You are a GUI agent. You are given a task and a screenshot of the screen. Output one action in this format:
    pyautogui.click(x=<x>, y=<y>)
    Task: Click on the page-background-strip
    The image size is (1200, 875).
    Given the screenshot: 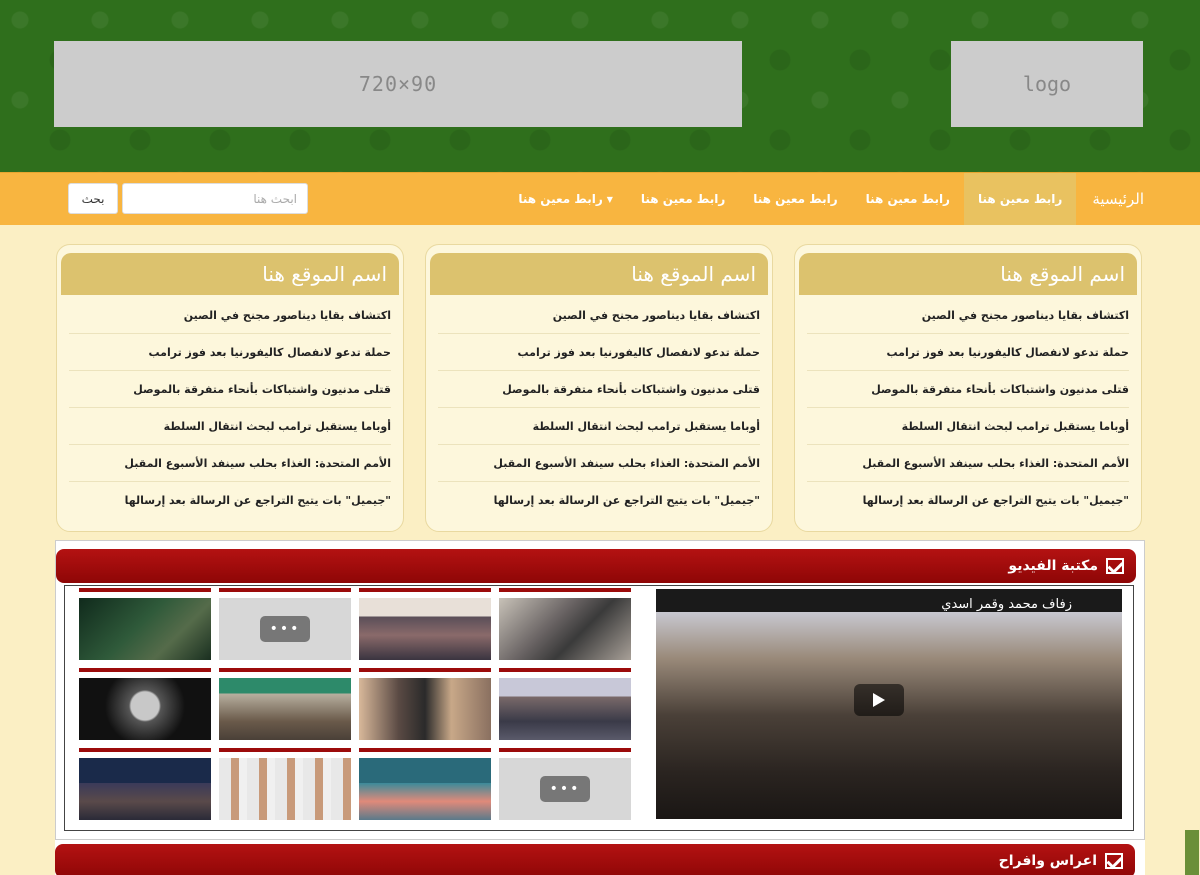 What is the action you would take?
    pyautogui.click(x=1172, y=707)
    